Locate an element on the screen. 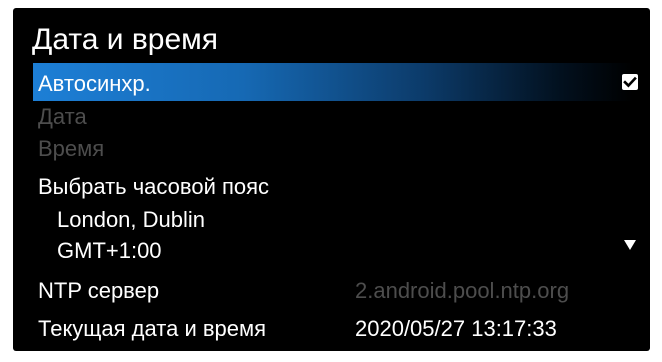 Image resolution: width=662 pixels, height=362 pixels. current-datetime-label: Текущая дата и время is located at coordinates (152, 328).